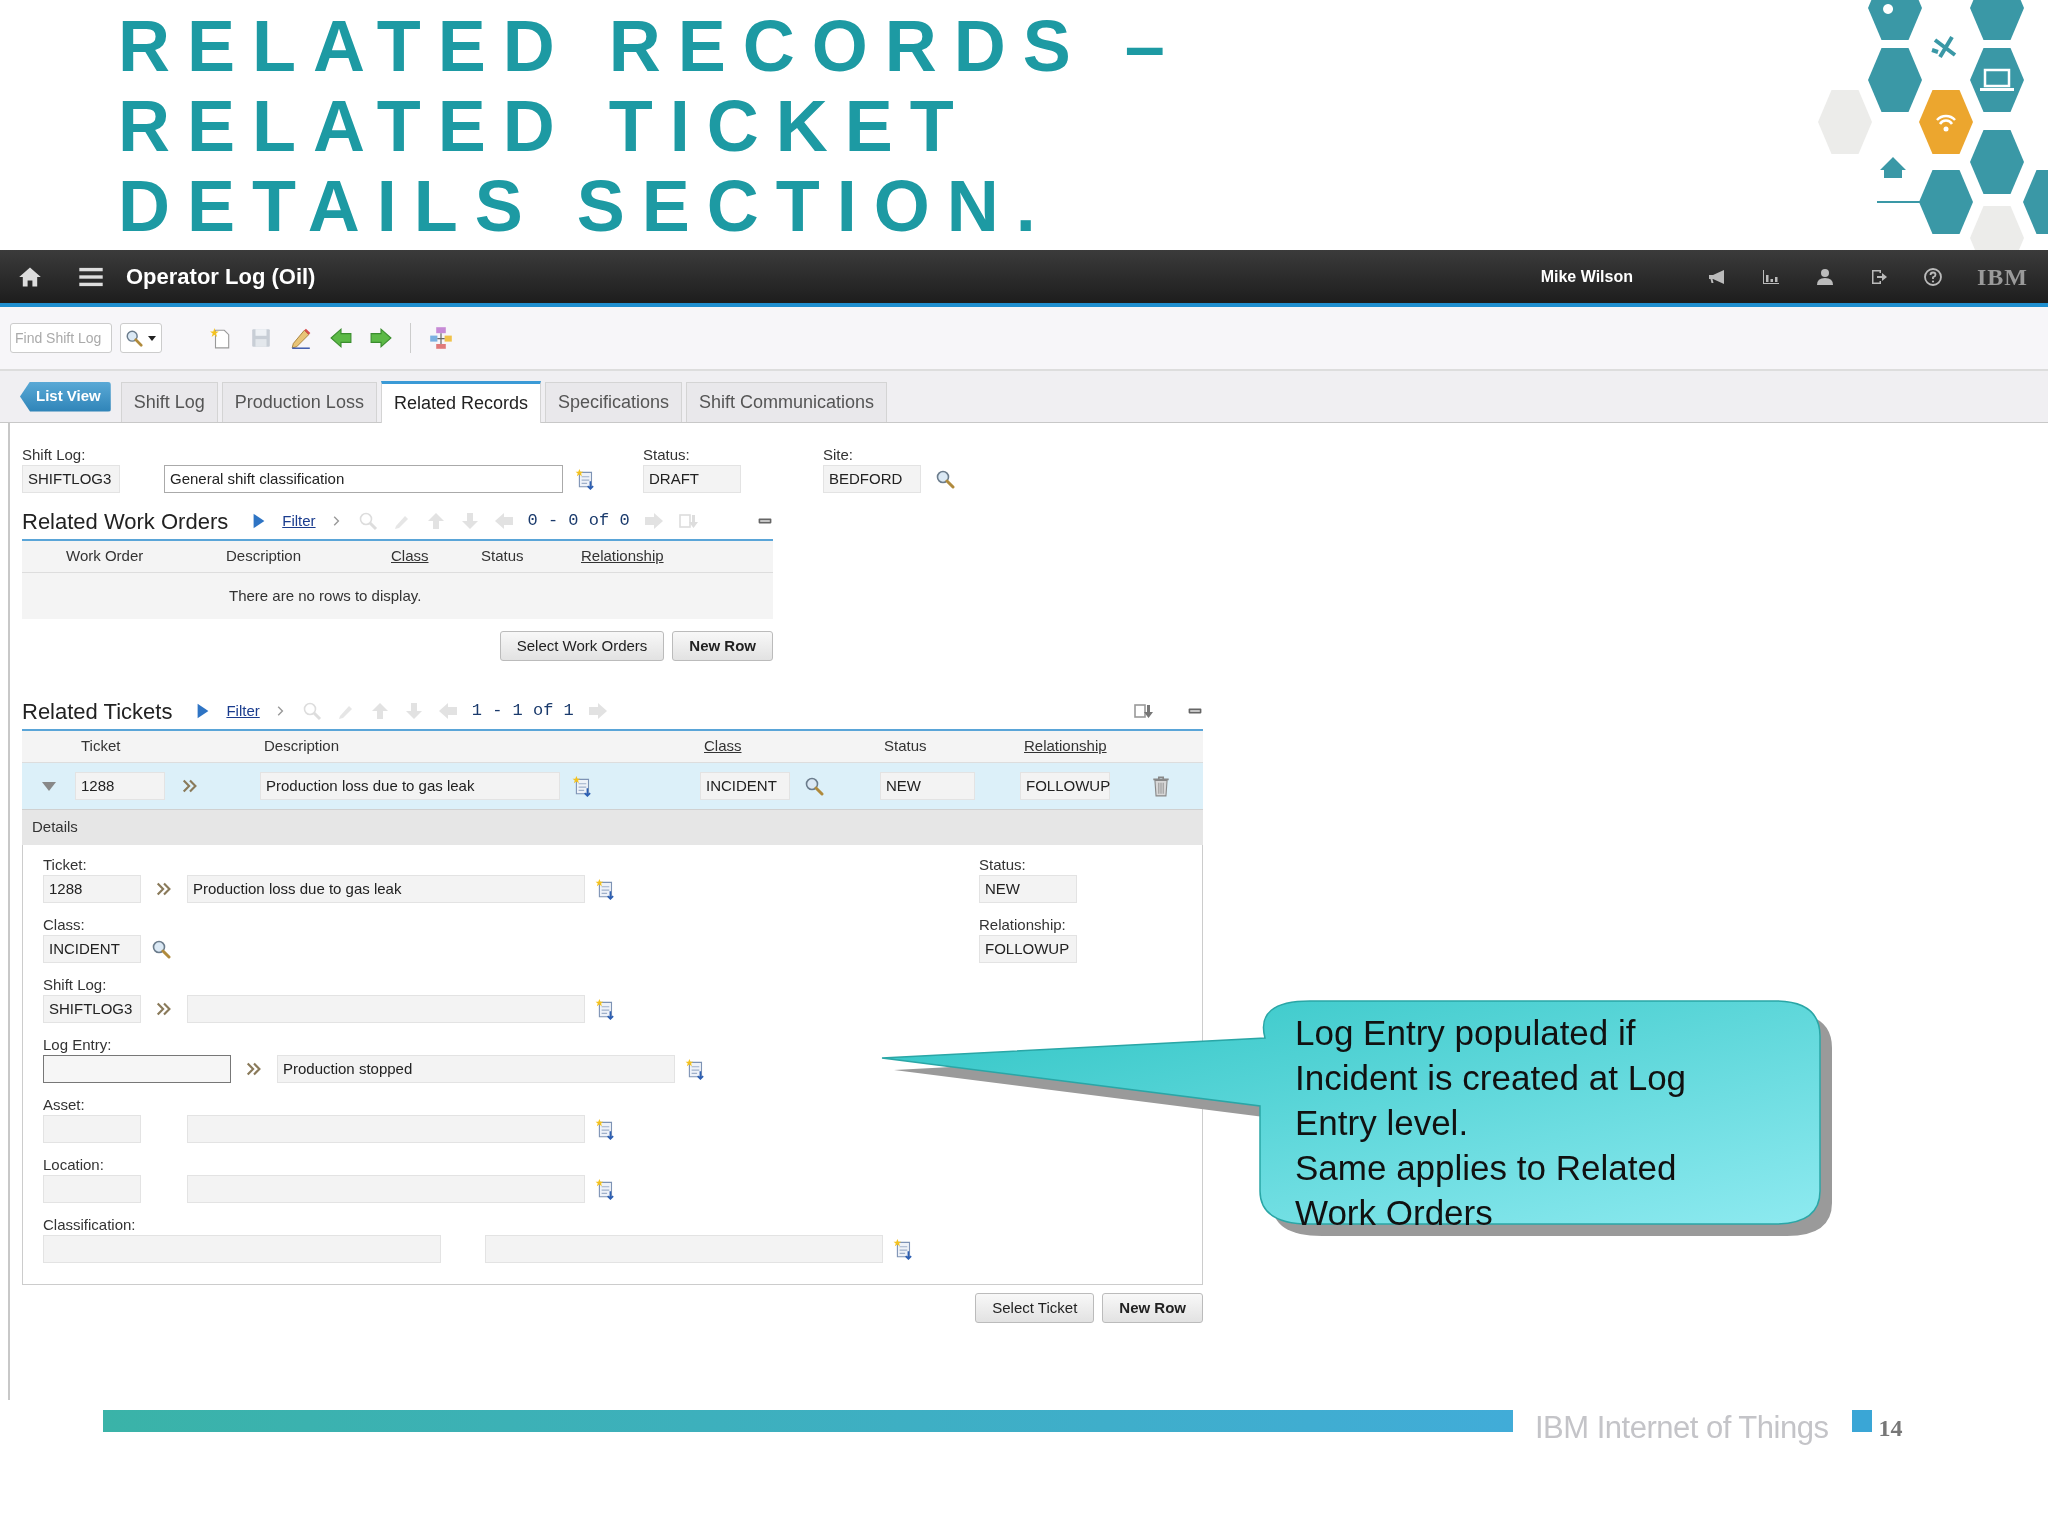 The width and height of the screenshot is (2048, 1536). I want to click on table-cell-field: INCIDENT, so click(745, 786).